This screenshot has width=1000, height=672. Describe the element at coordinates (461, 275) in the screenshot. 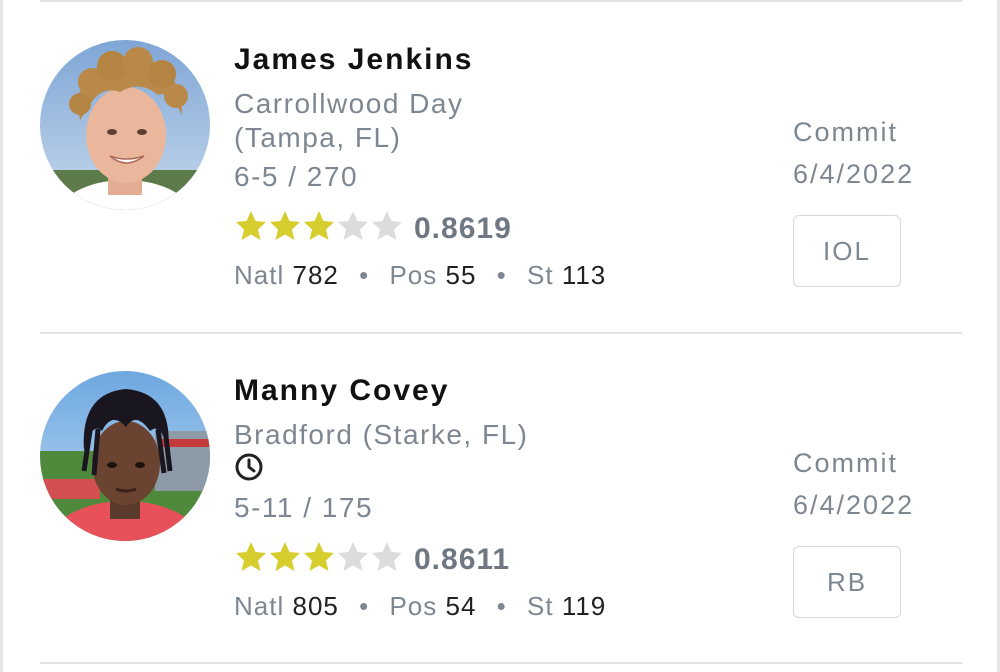

I see `pos-rank: 55` at that location.